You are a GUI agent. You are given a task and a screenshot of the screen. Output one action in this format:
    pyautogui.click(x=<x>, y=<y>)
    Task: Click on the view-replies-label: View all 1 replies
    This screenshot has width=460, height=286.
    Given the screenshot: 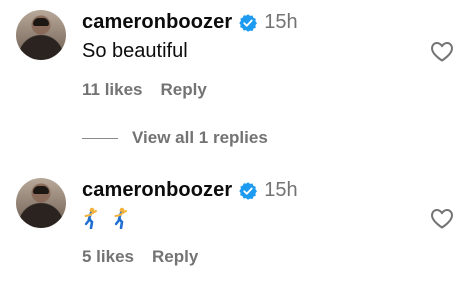 What is the action you would take?
    pyautogui.click(x=200, y=137)
    